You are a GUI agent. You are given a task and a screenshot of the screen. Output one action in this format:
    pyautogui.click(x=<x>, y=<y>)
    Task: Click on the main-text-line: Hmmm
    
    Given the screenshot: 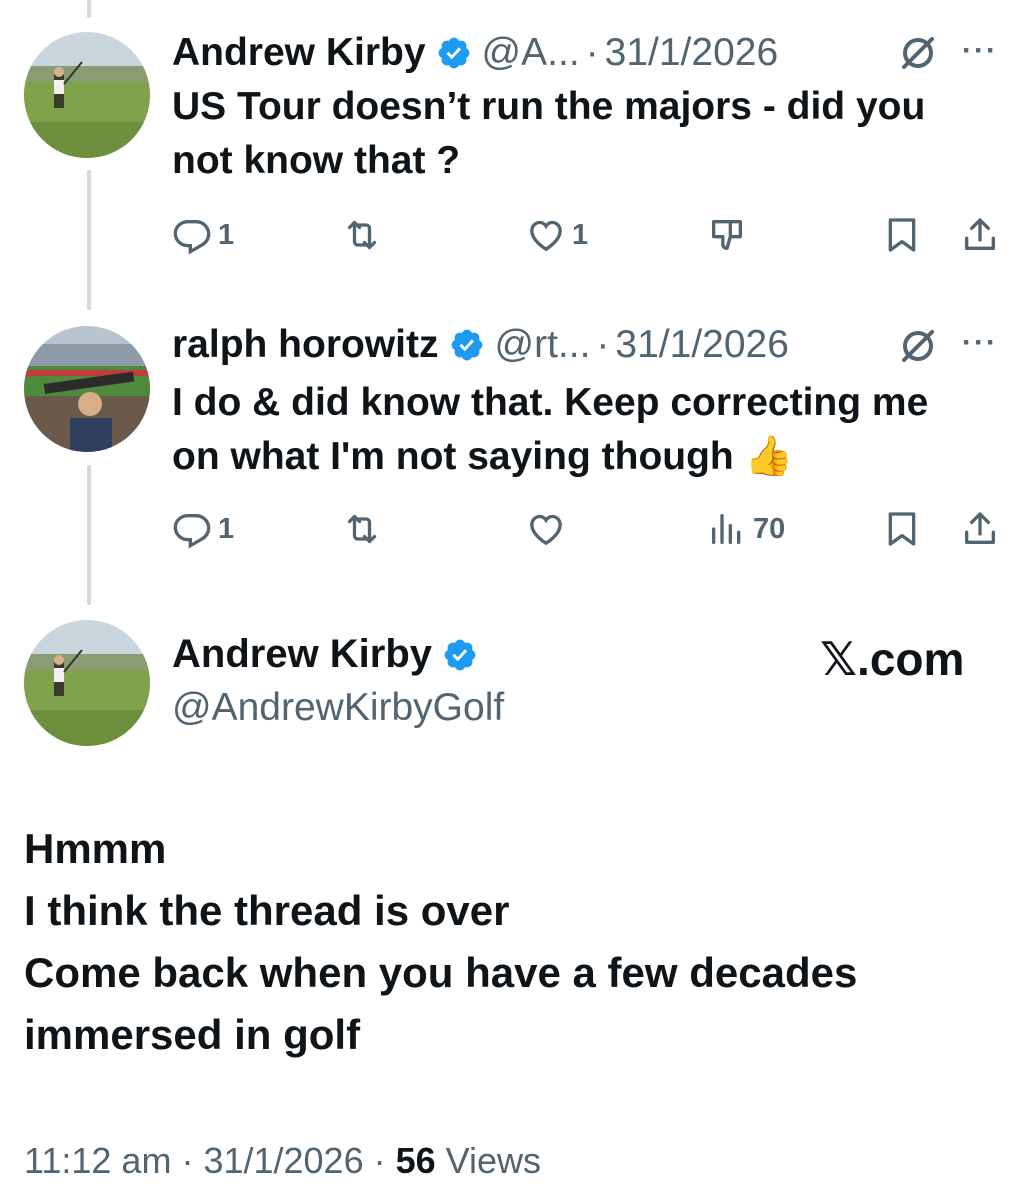 What is the action you would take?
    pyautogui.click(x=95, y=848)
    